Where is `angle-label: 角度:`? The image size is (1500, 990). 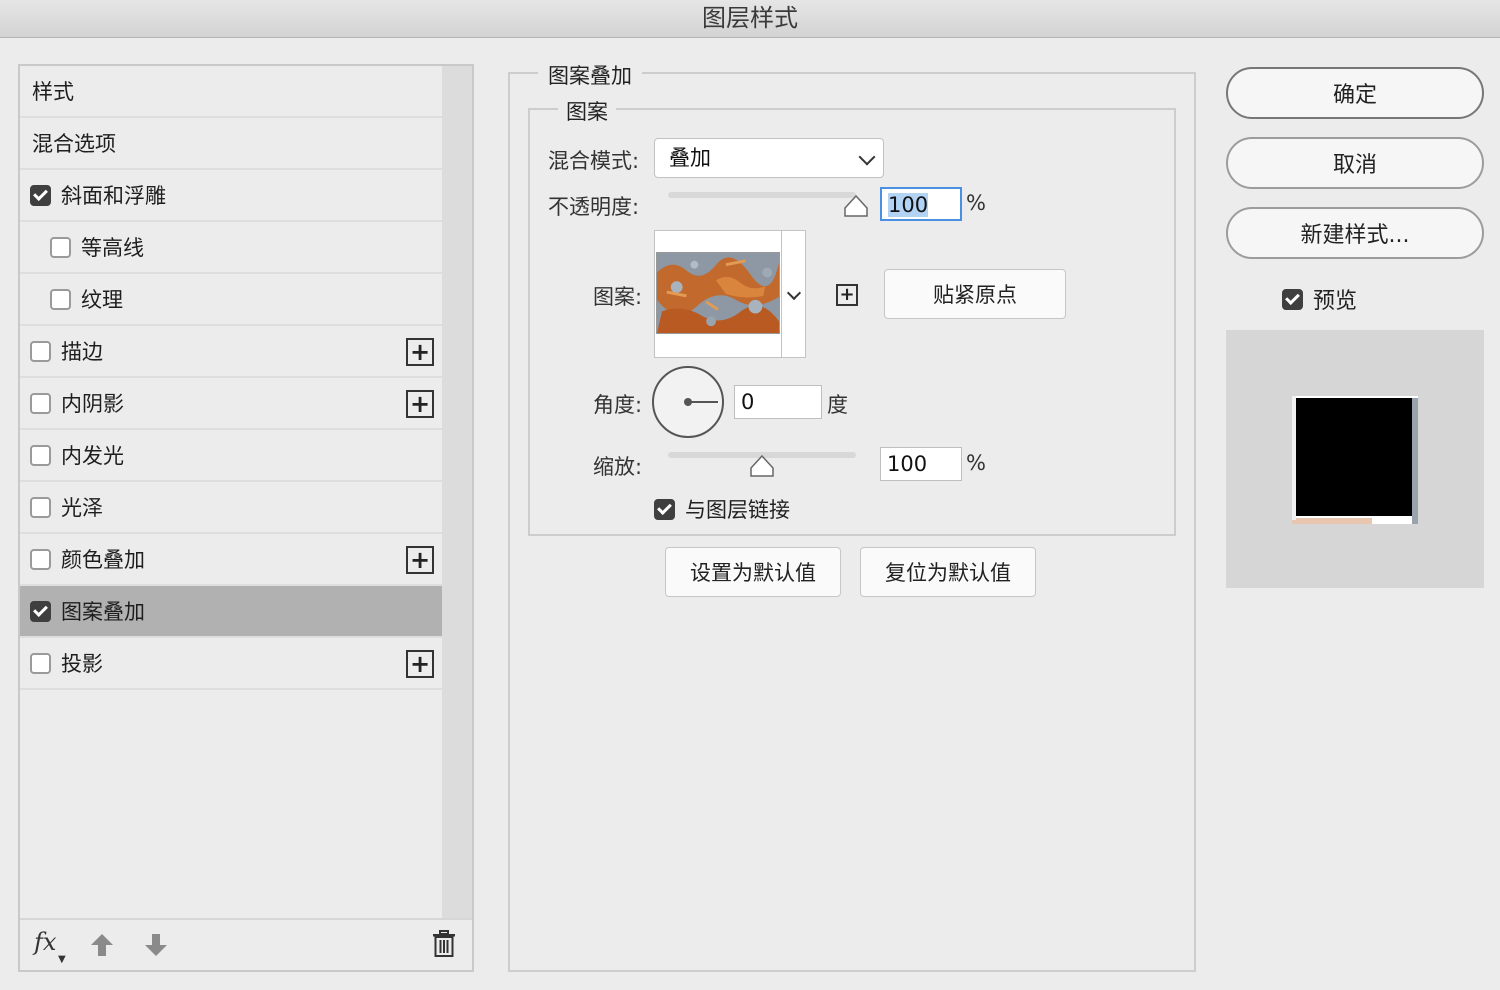 angle-label: 角度: is located at coordinates (618, 405).